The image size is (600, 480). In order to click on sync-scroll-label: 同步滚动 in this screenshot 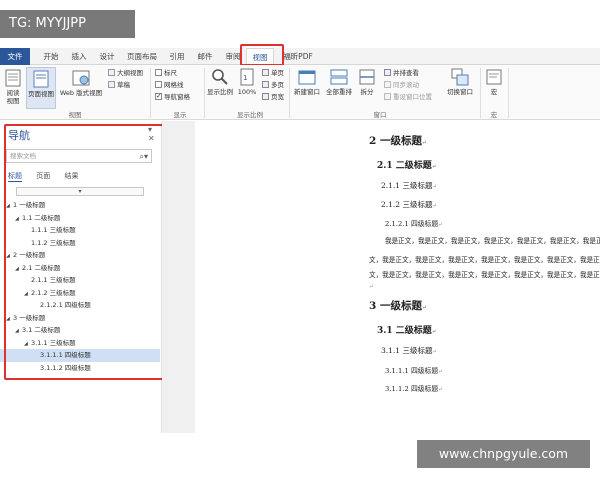, I will do `click(406, 85)`.